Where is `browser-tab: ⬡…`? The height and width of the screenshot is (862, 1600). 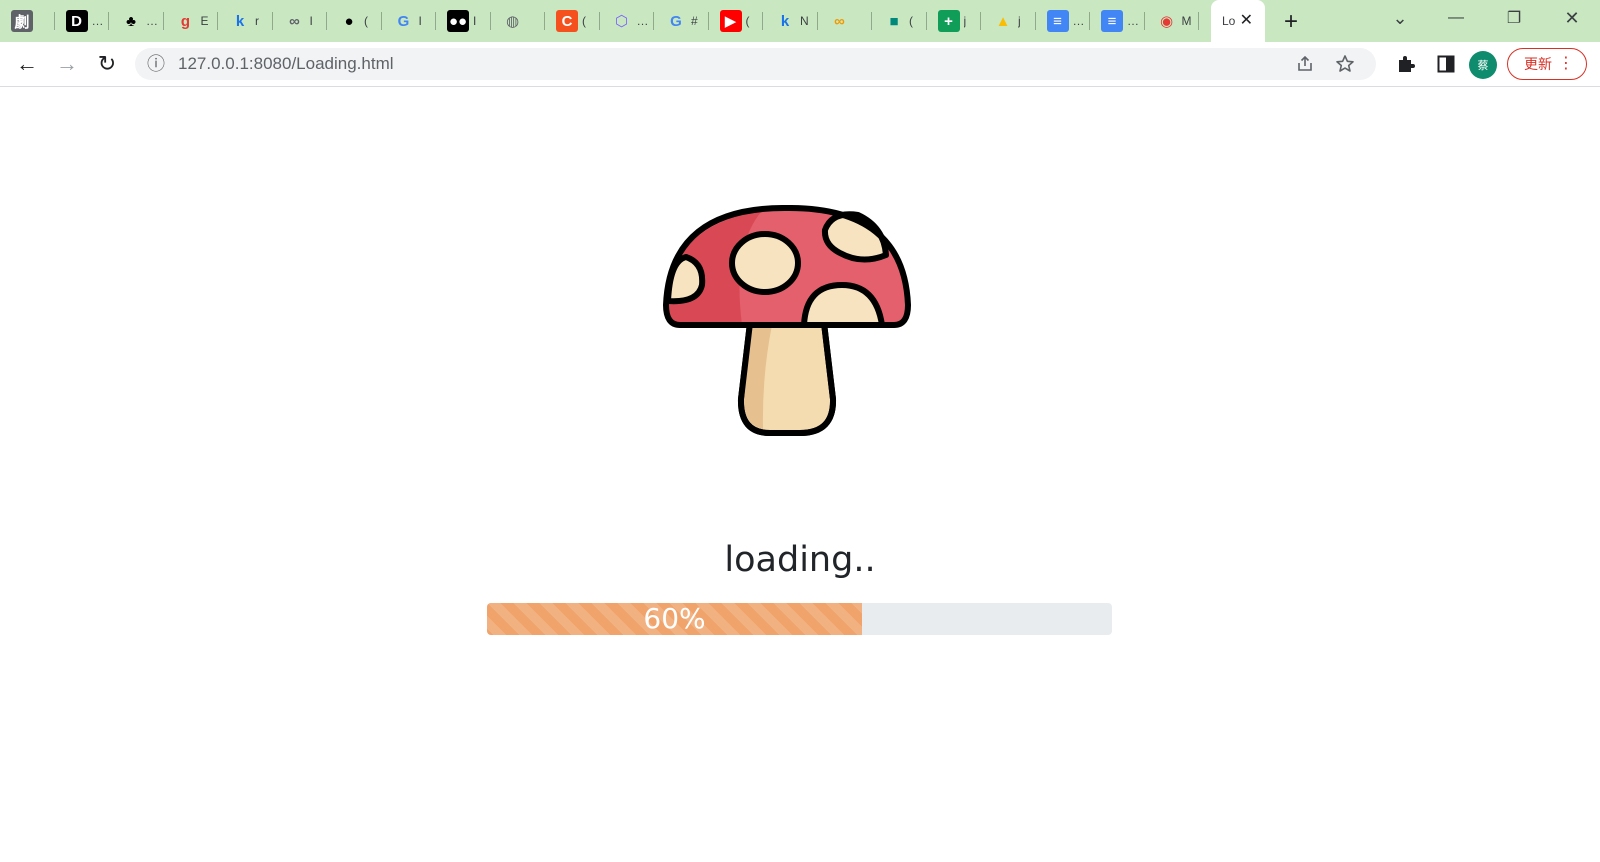
browser-tab: ⬡… is located at coordinates (627, 21).